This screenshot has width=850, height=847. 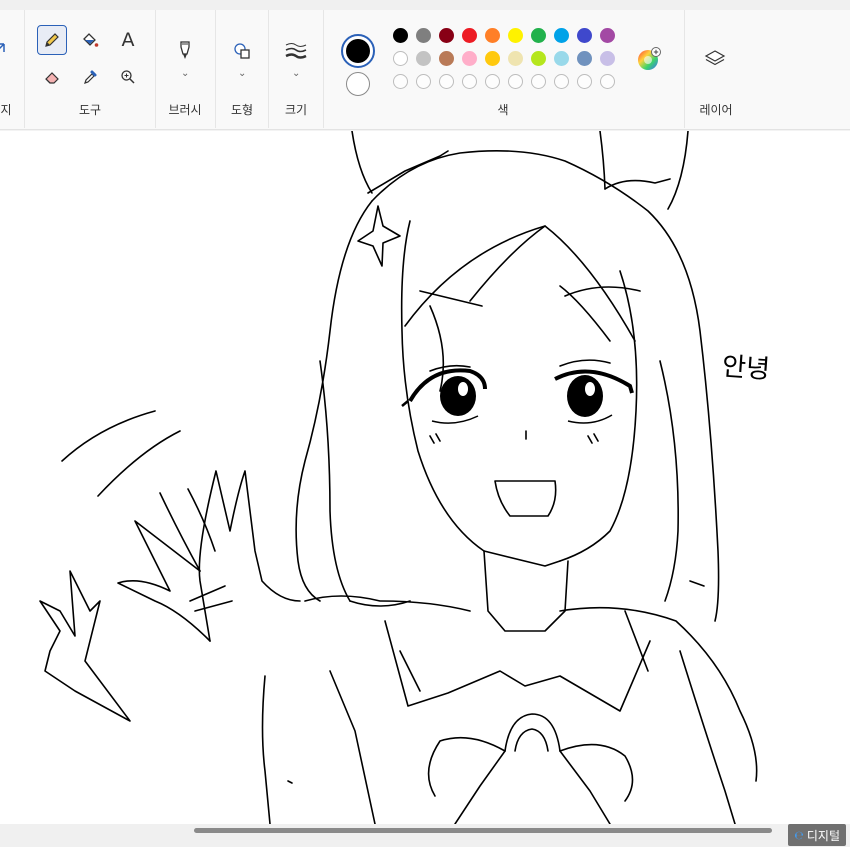 What do you see at coordinates (425, 70) in the screenshot?
I see `ribbon-toolbar: 지 A 도구 ⌄ 브러시 ⌄ 도형 ⌄ 크기 색 레이어` at bounding box center [425, 70].